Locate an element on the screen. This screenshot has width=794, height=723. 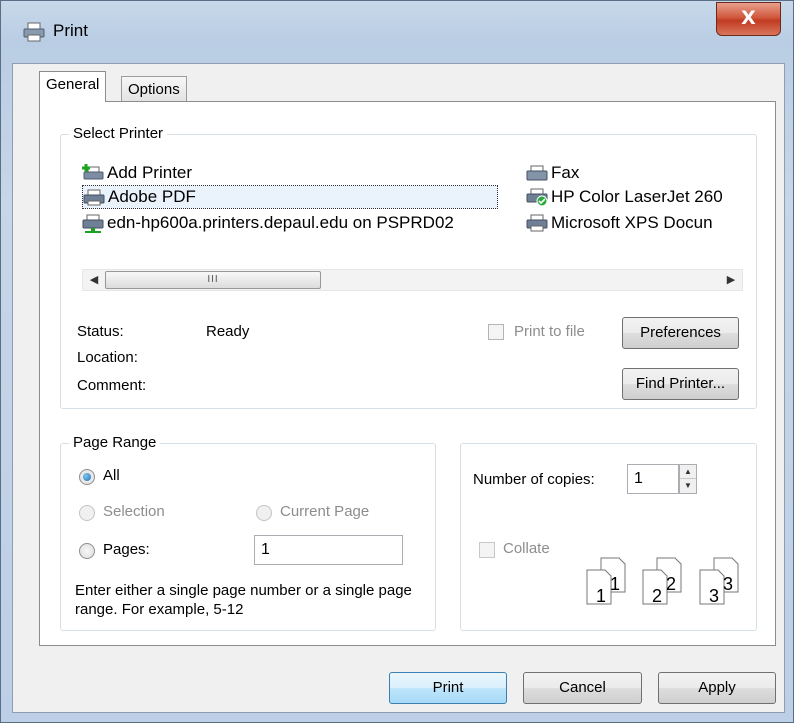
tab-general: General is located at coordinates (73, 86).